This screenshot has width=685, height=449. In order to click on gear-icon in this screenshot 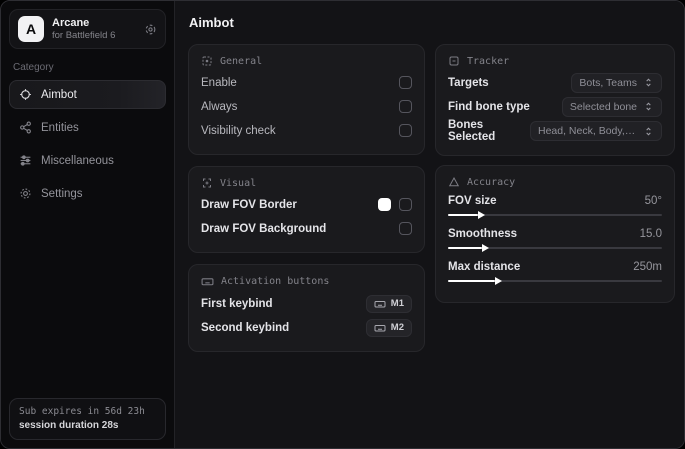, I will do `click(25, 193)`.